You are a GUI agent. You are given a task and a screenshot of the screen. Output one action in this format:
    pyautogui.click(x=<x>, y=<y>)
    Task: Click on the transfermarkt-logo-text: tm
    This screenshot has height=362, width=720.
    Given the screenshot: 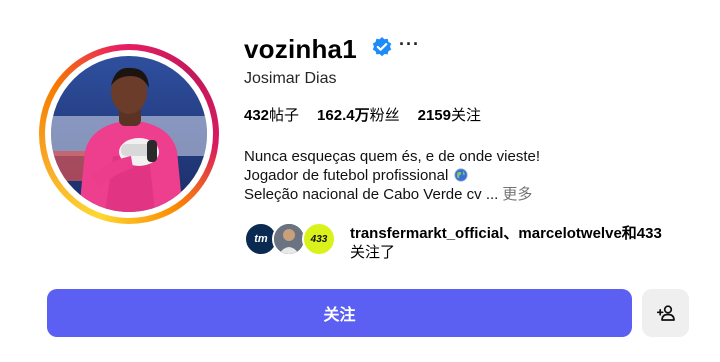 What is the action you would take?
    pyautogui.click(x=261, y=239)
    